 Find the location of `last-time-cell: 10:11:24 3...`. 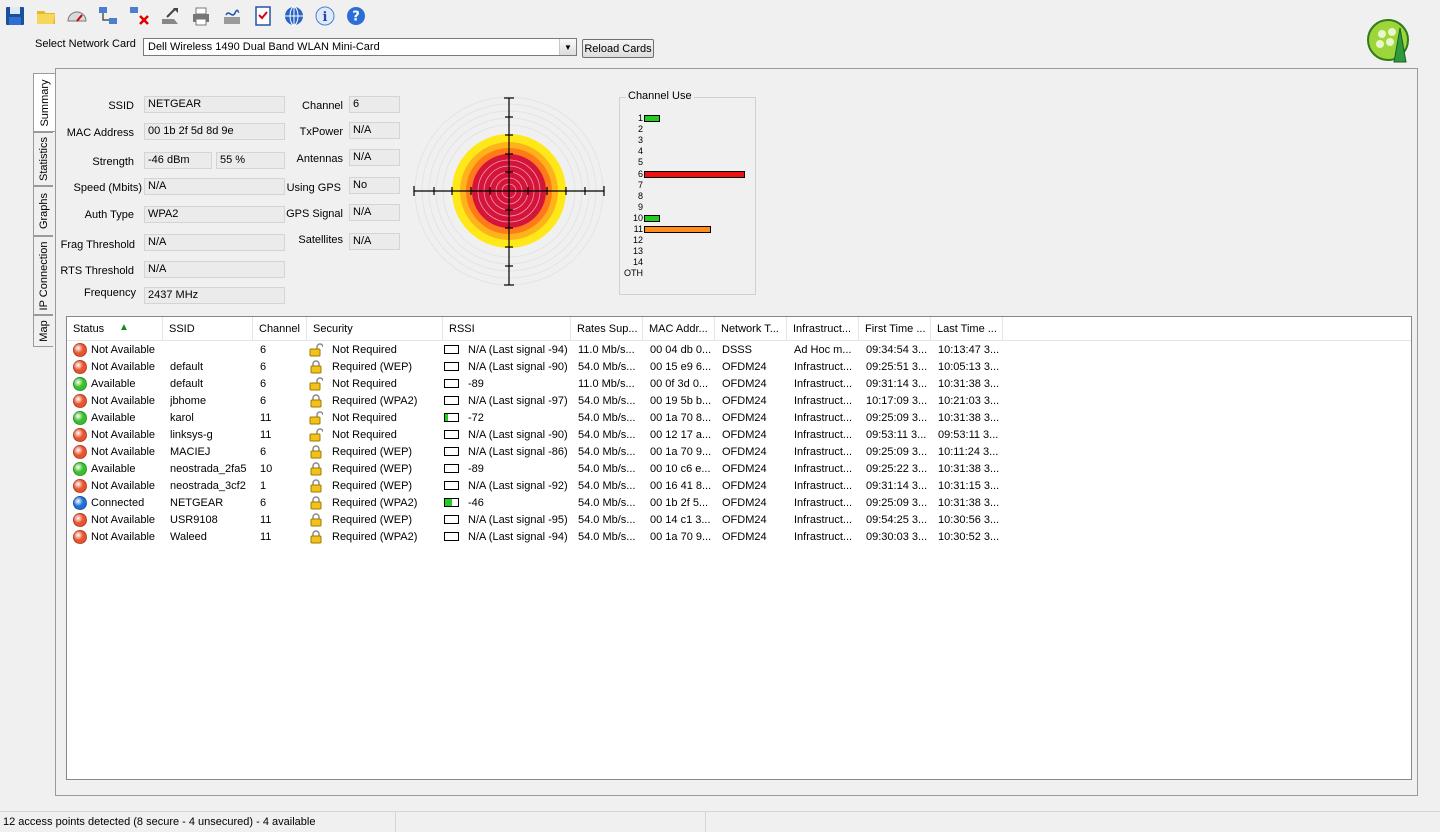

last-time-cell: 10:11:24 3... is located at coordinates (968, 452).